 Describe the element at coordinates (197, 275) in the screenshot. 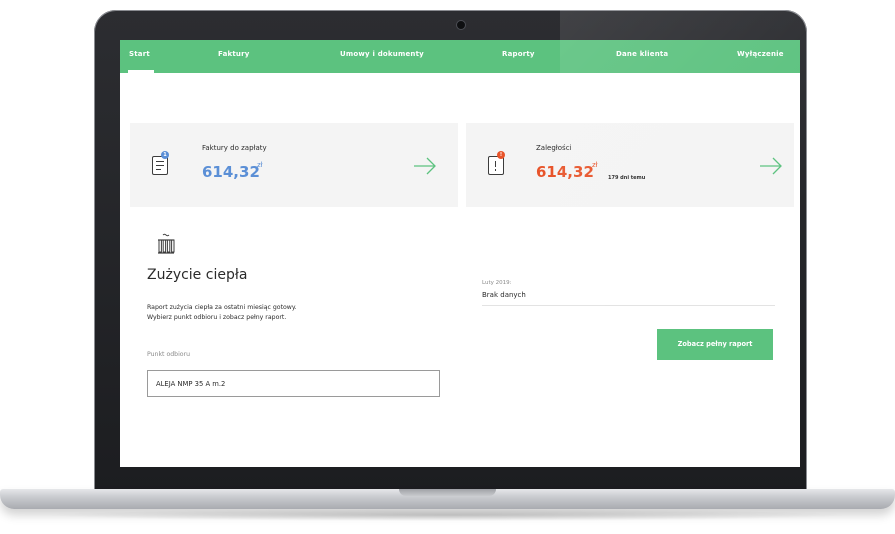

I see `heat-usage-title: Zużycie ciepła` at that location.